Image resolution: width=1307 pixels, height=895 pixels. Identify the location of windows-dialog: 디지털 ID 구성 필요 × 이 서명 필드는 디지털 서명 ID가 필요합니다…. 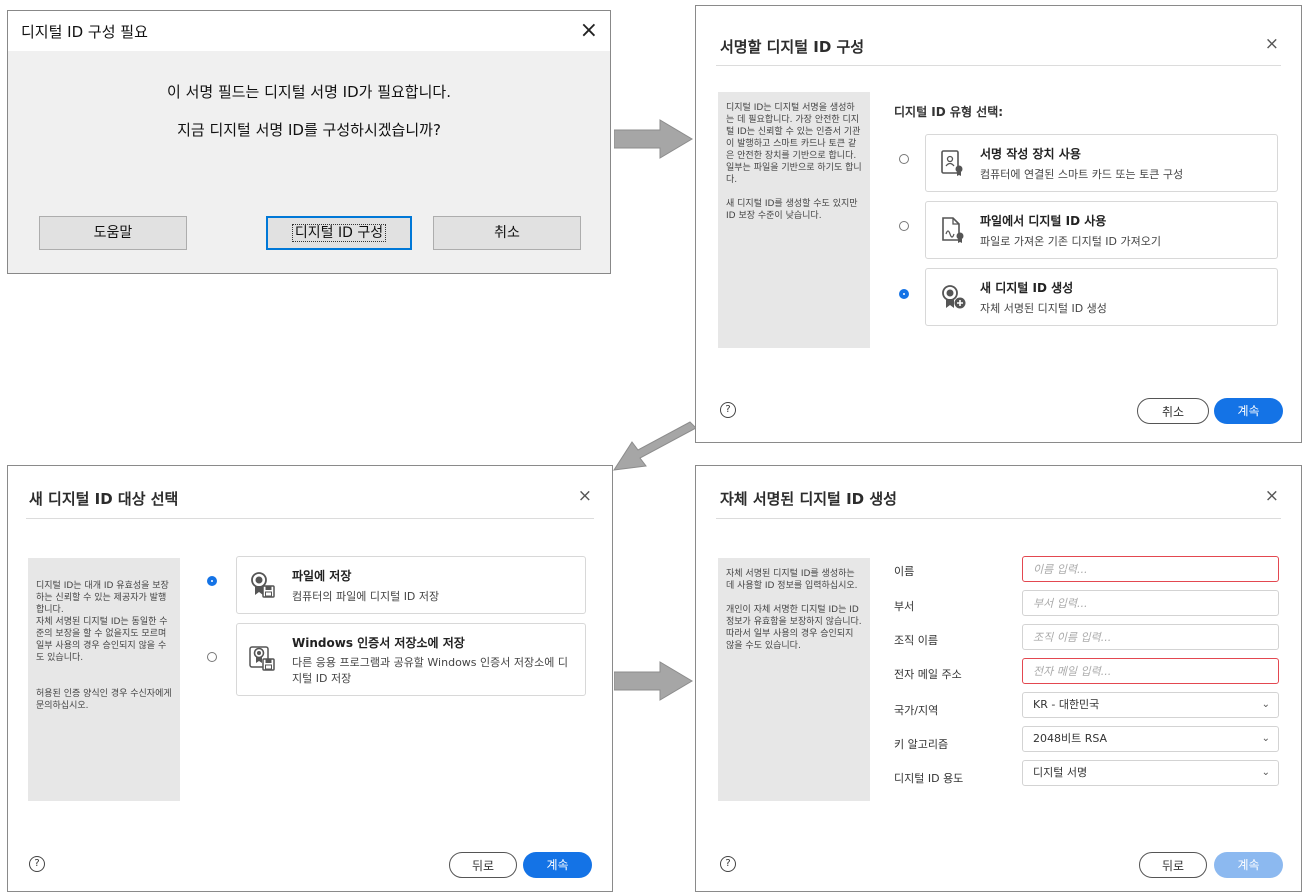
(309, 142).